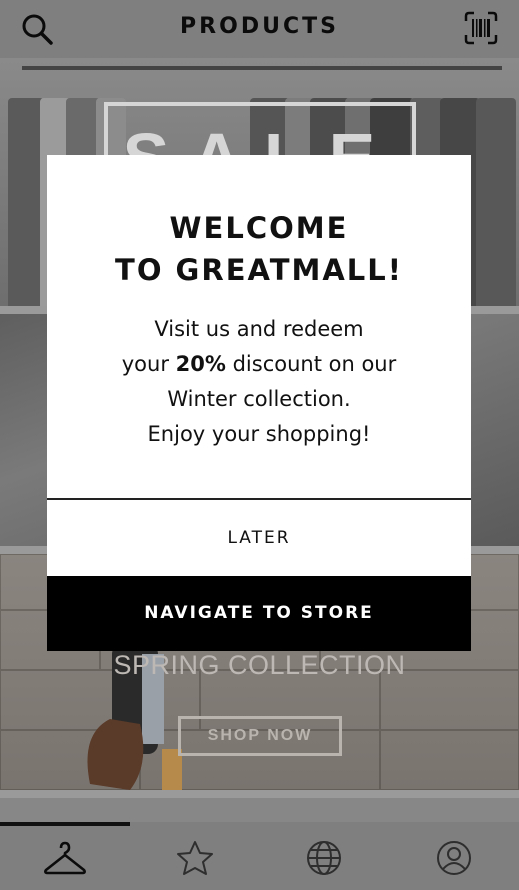 Image resolution: width=519 pixels, height=890 pixels. I want to click on dialog-message-line1: Visit us and redeem, so click(259, 329).